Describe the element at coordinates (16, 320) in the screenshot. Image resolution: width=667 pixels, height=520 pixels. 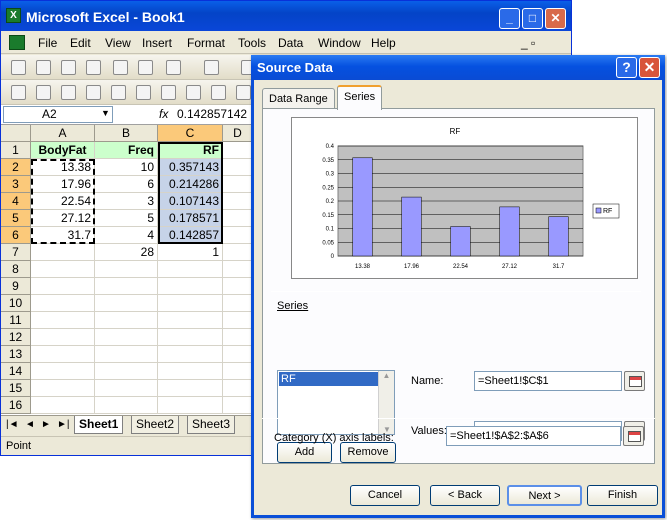
I see `row-header: 11` at that location.